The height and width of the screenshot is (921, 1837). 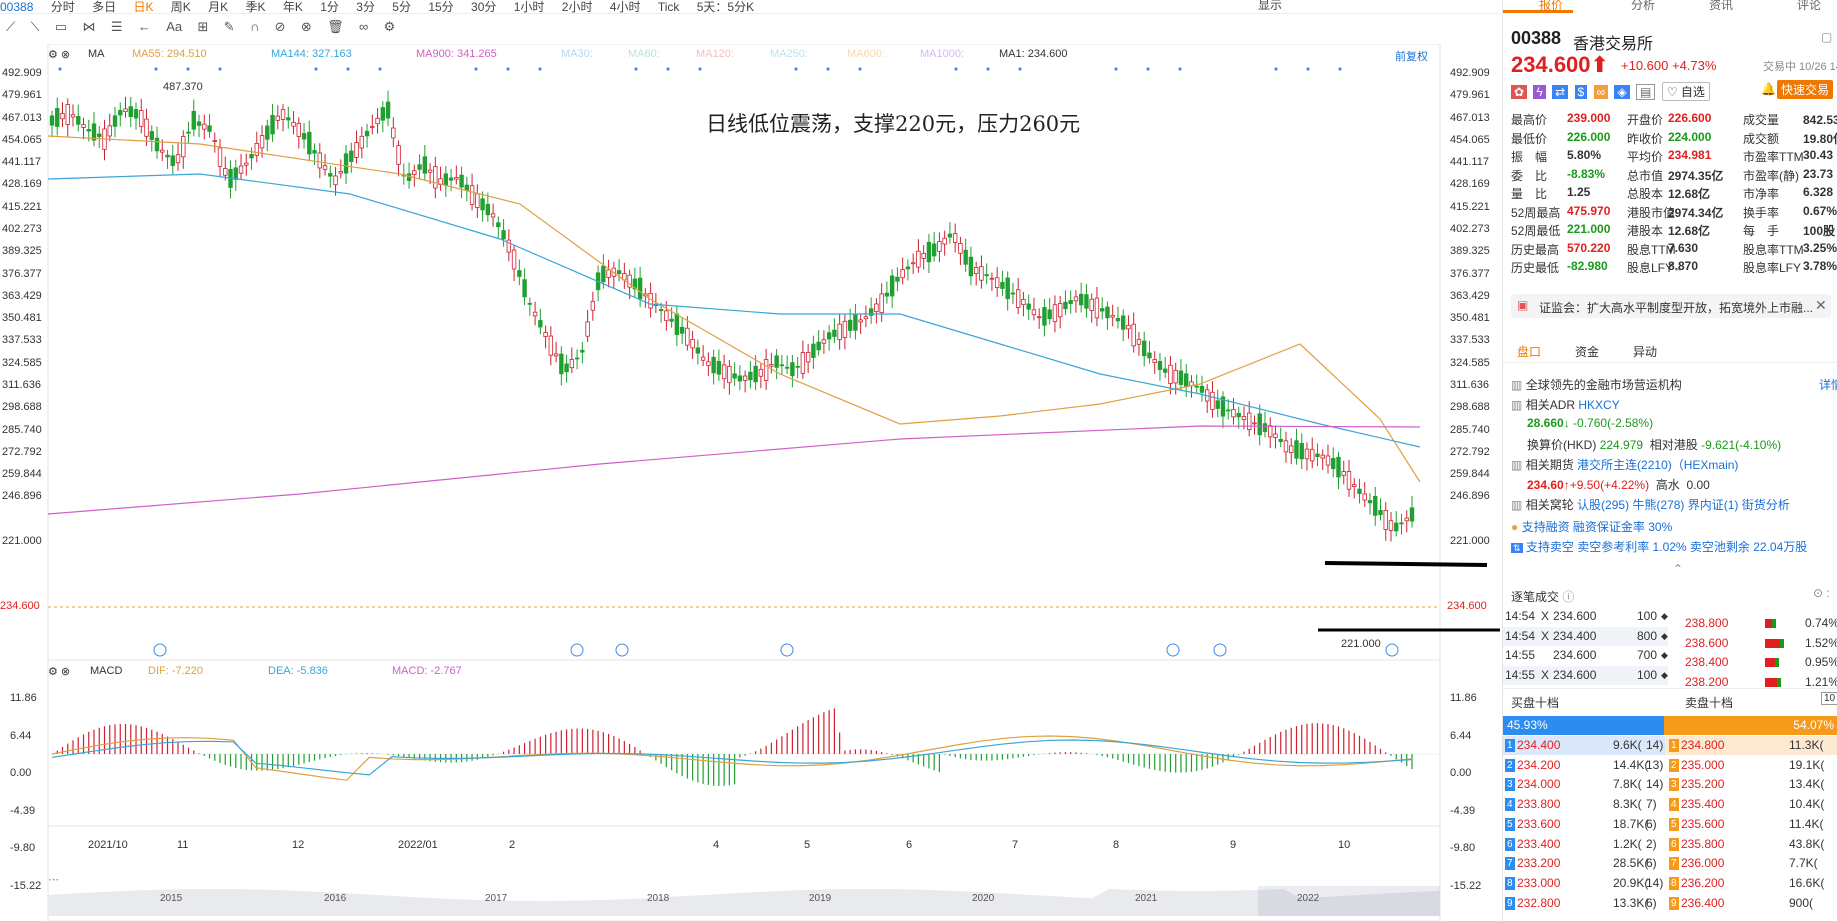 What do you see at coordinates (1768, 89) in the screenshot?
I see `bell-icon: 🔔` at bounding box center [1768, 89].